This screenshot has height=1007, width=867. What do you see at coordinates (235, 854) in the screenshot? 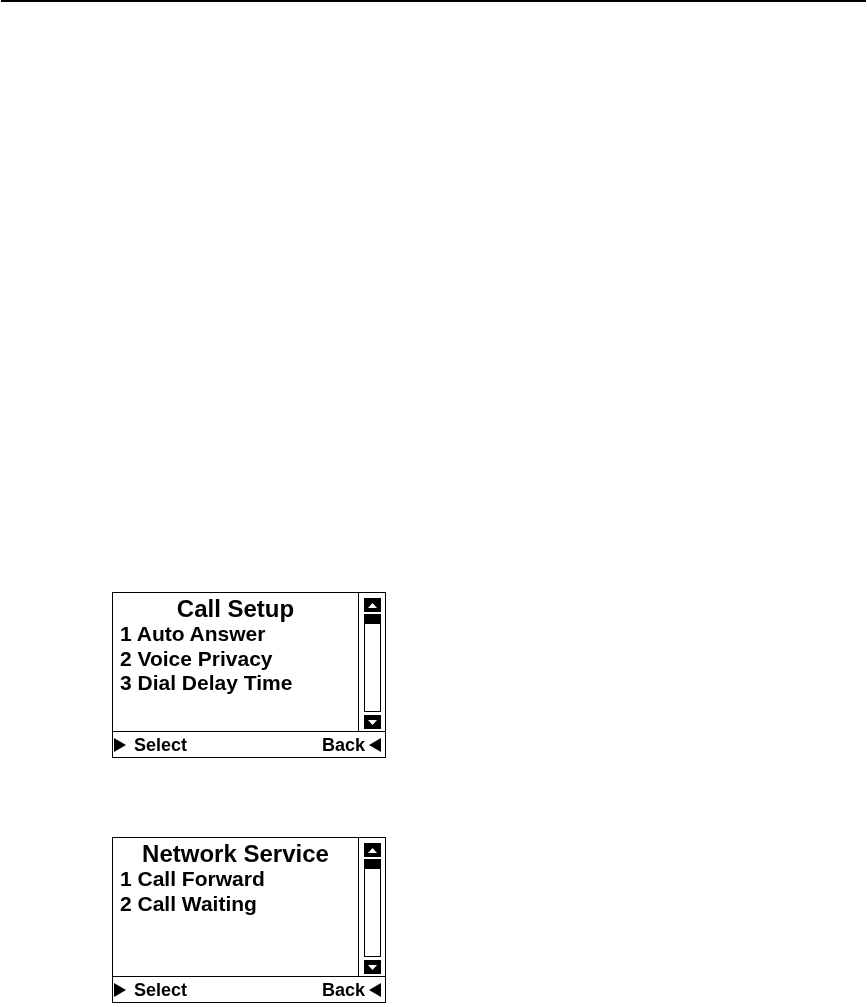
I see `screen-title: Network Service` at bounding box center [235, 854].